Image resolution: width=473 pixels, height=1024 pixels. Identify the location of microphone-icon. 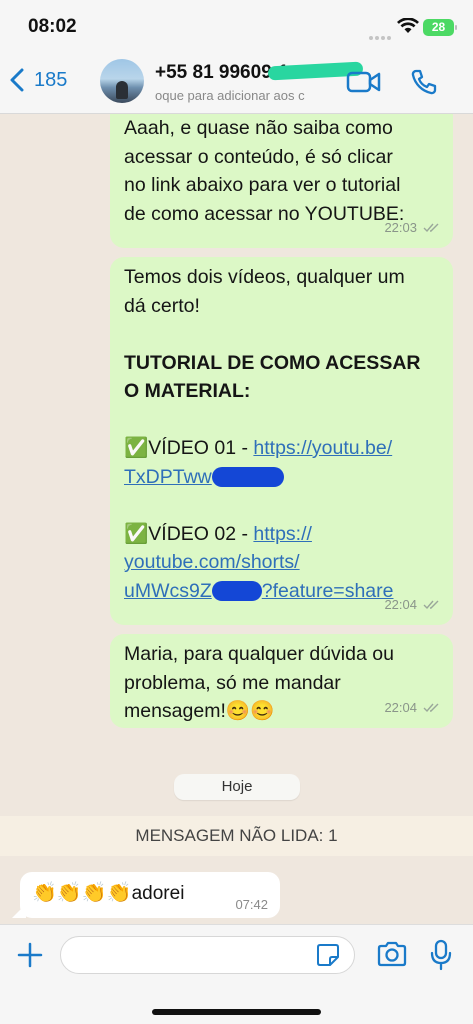
(441, 955).